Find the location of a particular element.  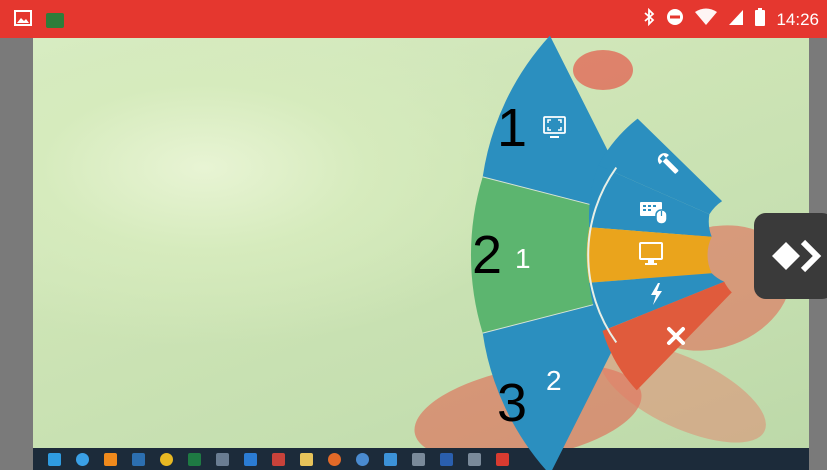

segment-2-subnumber: 1 is located at coordinates (523, 258).